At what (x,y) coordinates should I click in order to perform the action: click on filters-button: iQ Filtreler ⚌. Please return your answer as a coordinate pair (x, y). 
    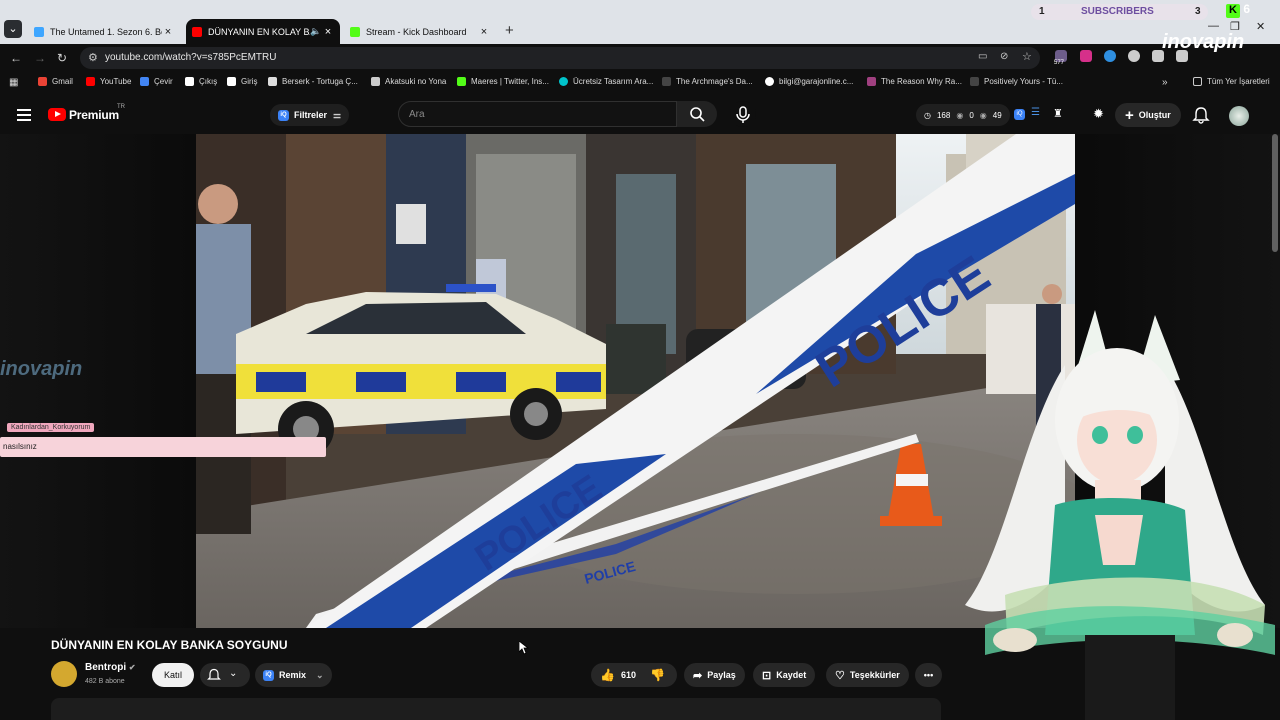
    Looking at the image, I should click on (310, 115).